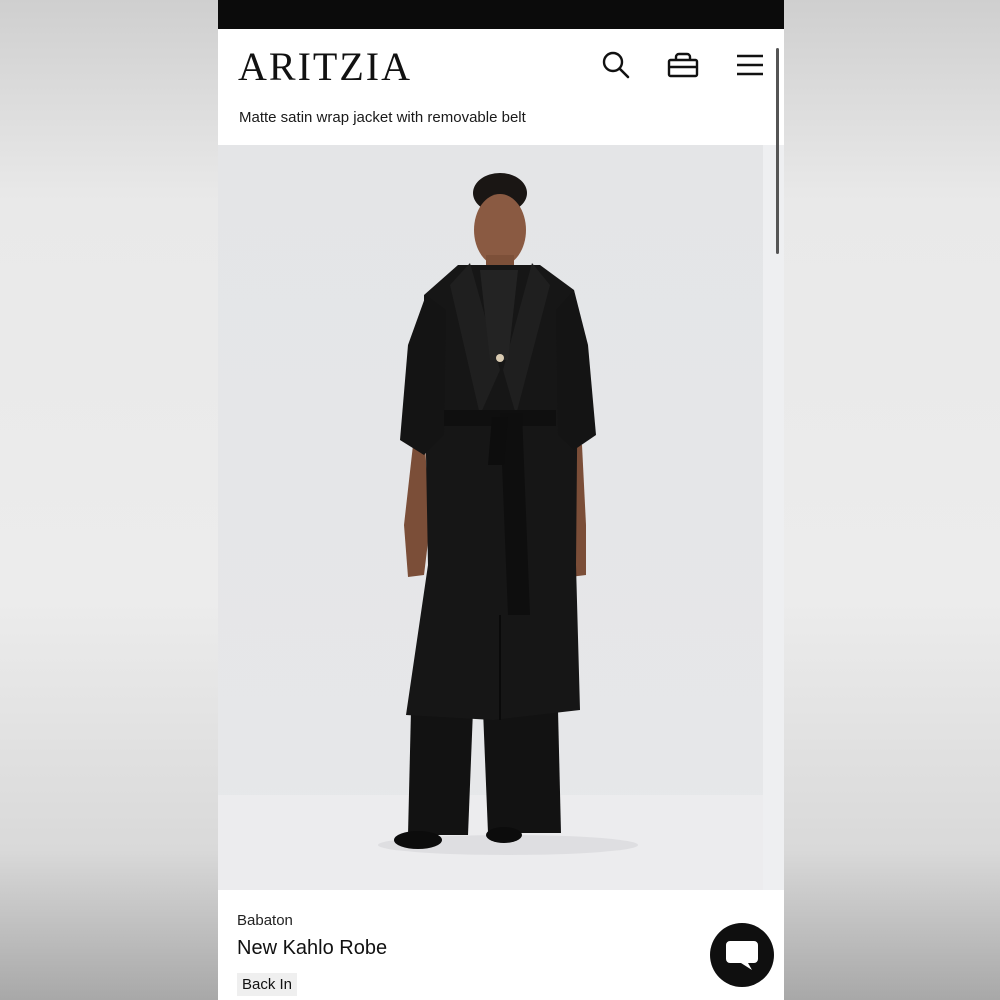 The width and height of the screenshot is (1000, 1000). Describe the element at coordinates (267, 984) in the screenshot. I see `status-badge: Back In` at that location.